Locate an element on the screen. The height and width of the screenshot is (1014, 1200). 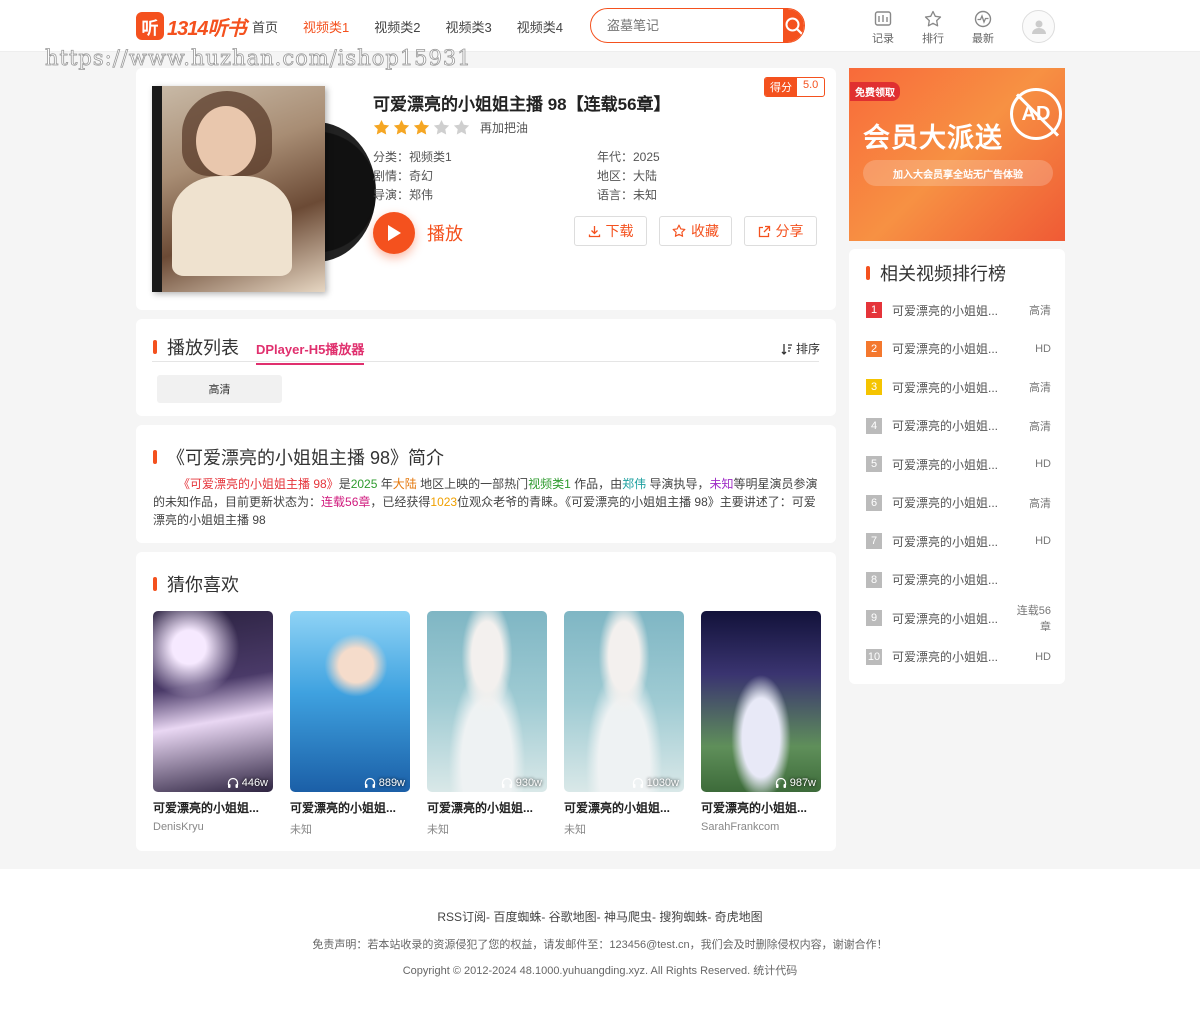
star-icon is located at coordinates (933, 18).